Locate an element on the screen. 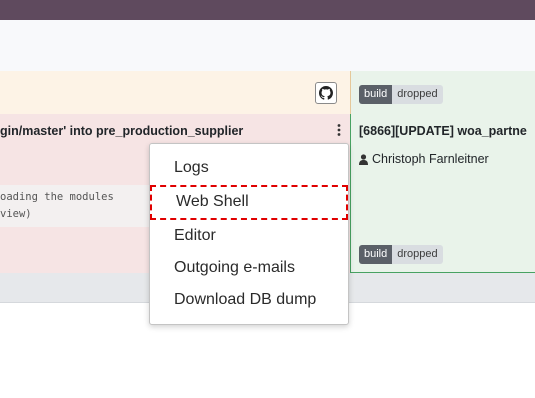 The width and height of the screenshot is (535, 398). author-name: Christoph Farnleitner is located at coordinates (430, 159).